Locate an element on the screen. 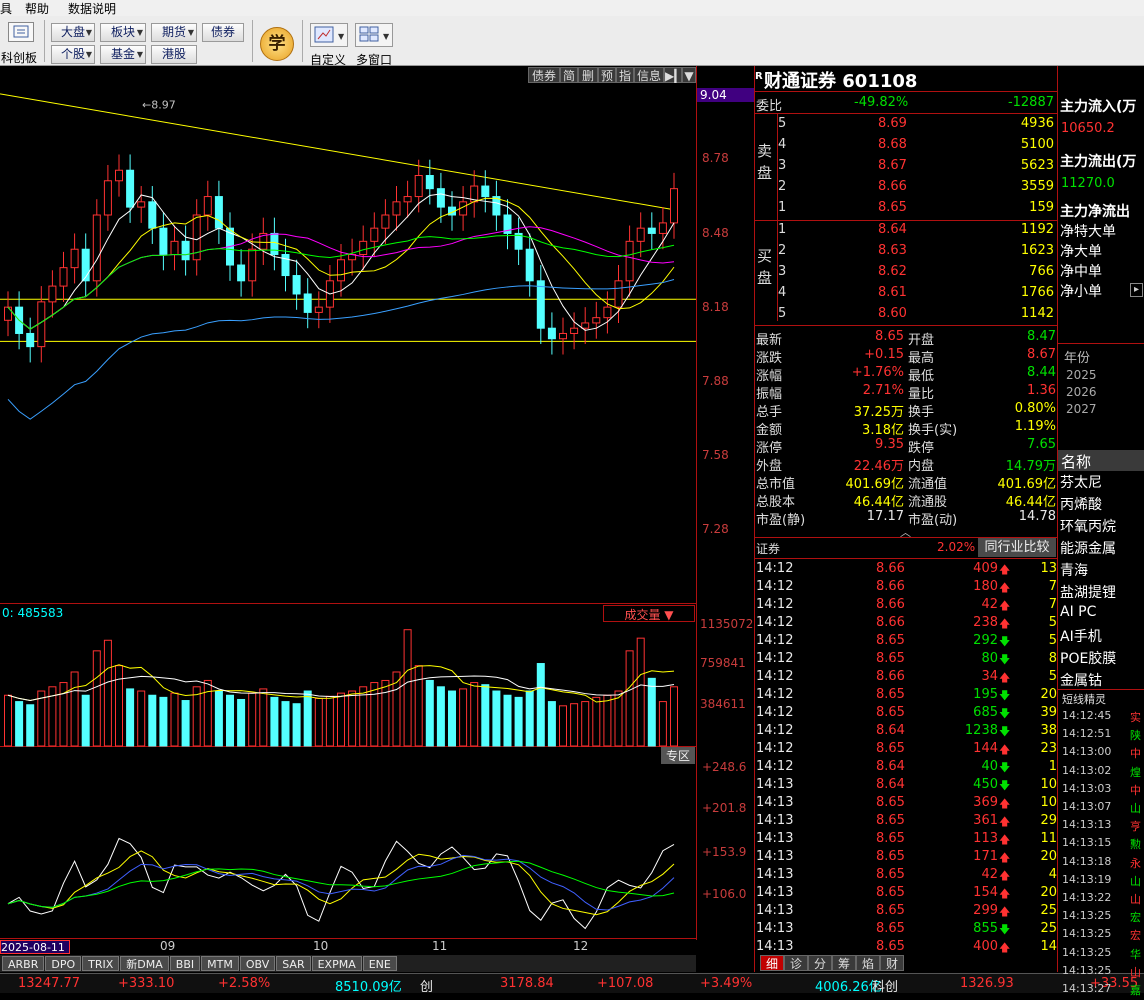  tick-tab: 筹 is located at coordinates (844, 963).